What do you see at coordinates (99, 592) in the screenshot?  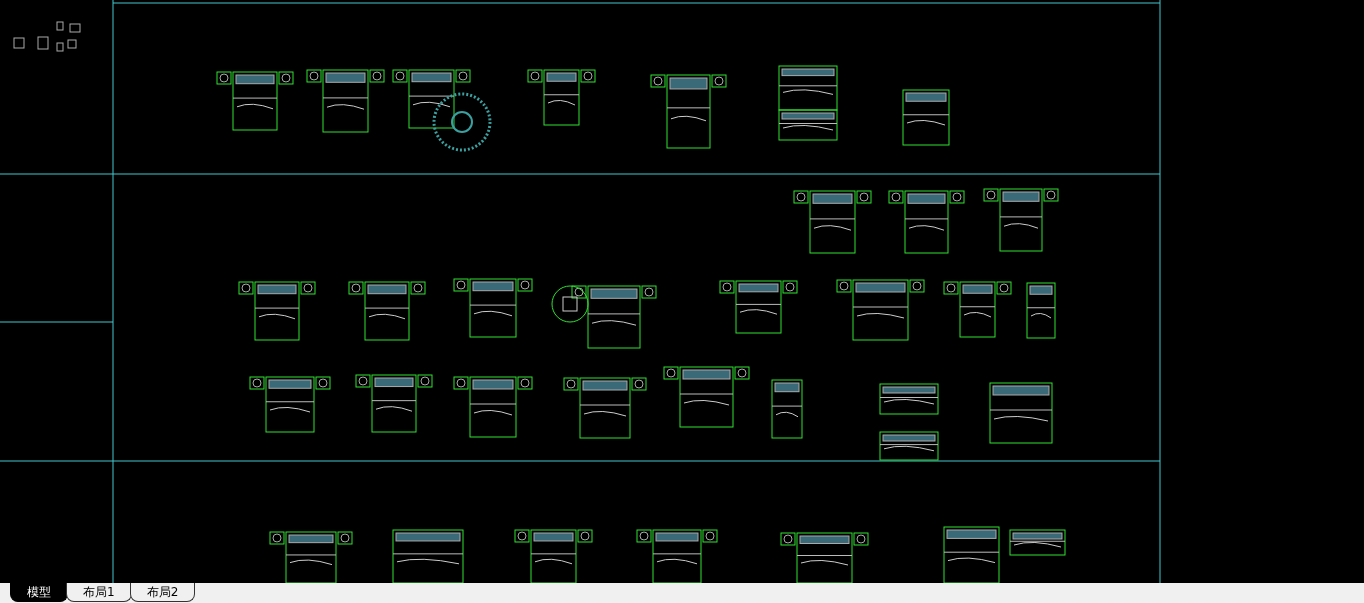 I see `layout-tab: 布局1` at bounding box center [99, 592].